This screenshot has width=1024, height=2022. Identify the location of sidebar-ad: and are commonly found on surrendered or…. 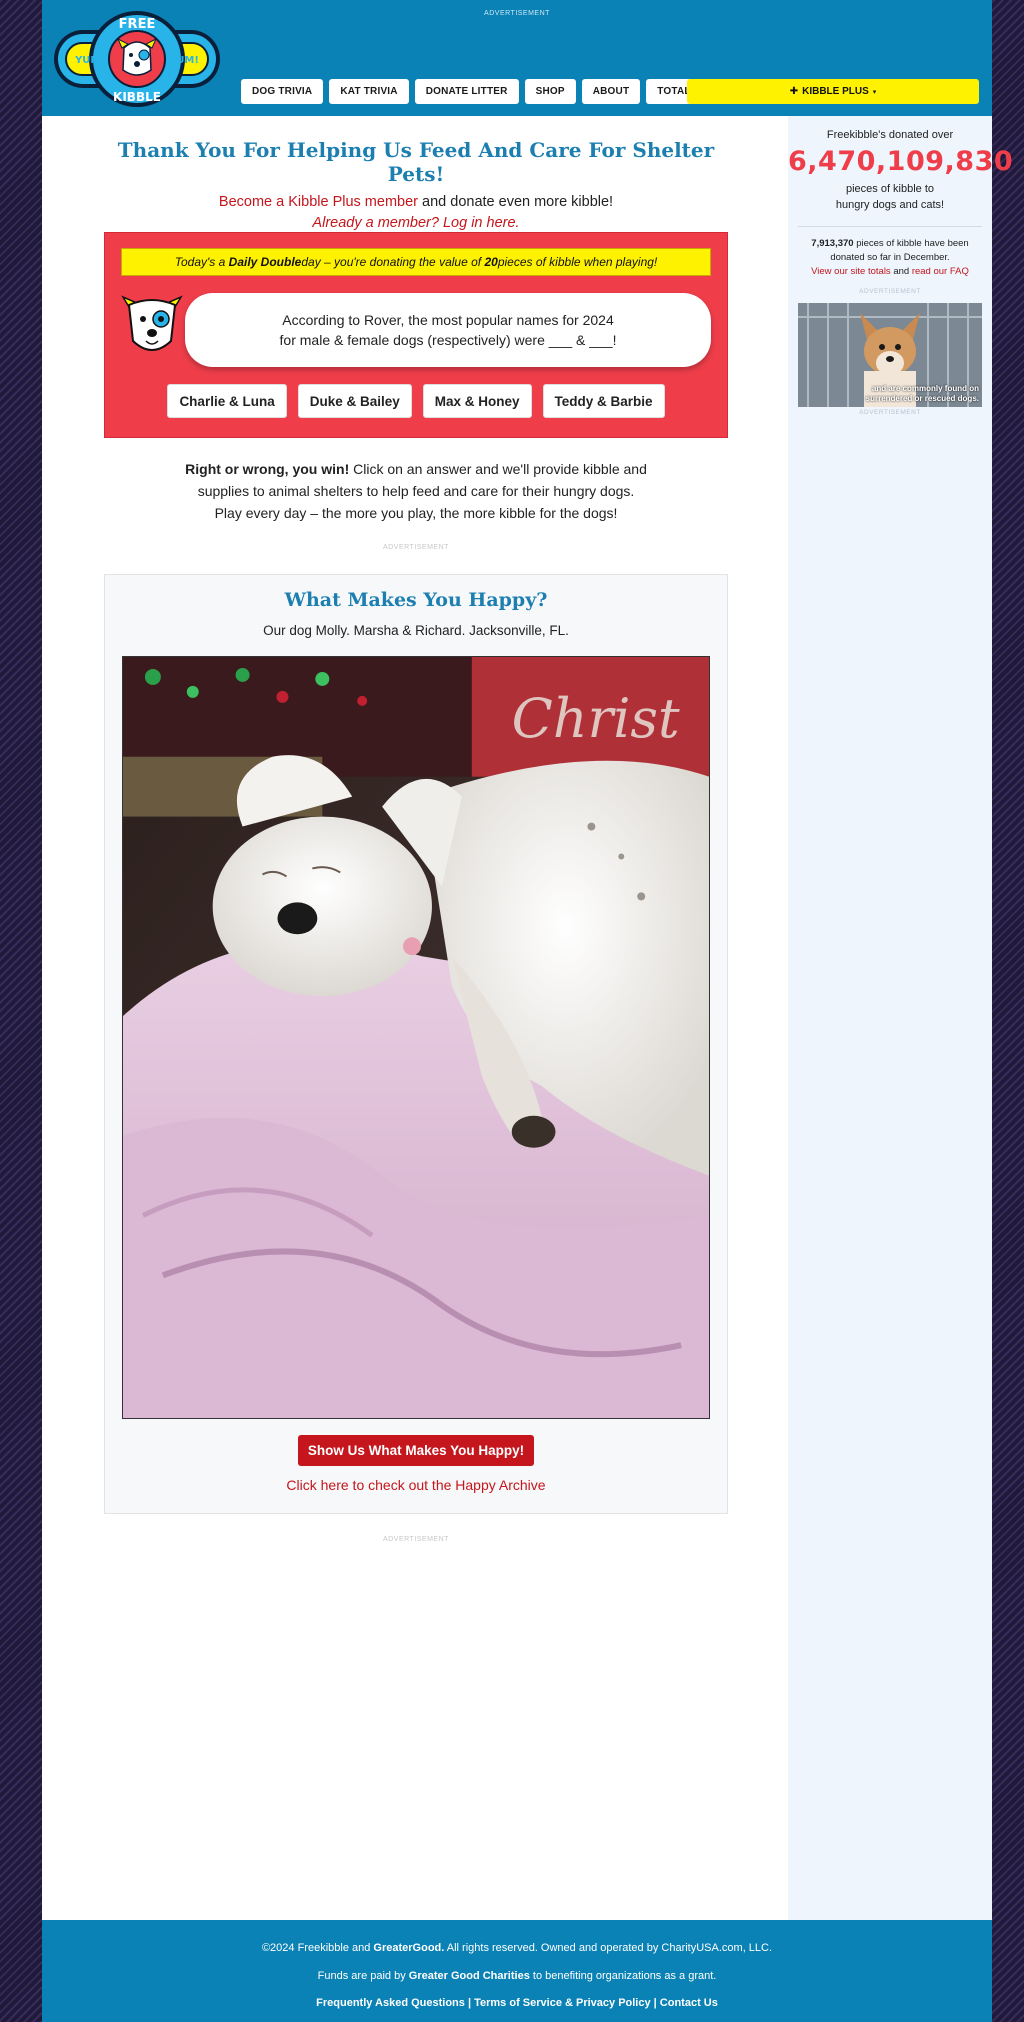
(890, 355).